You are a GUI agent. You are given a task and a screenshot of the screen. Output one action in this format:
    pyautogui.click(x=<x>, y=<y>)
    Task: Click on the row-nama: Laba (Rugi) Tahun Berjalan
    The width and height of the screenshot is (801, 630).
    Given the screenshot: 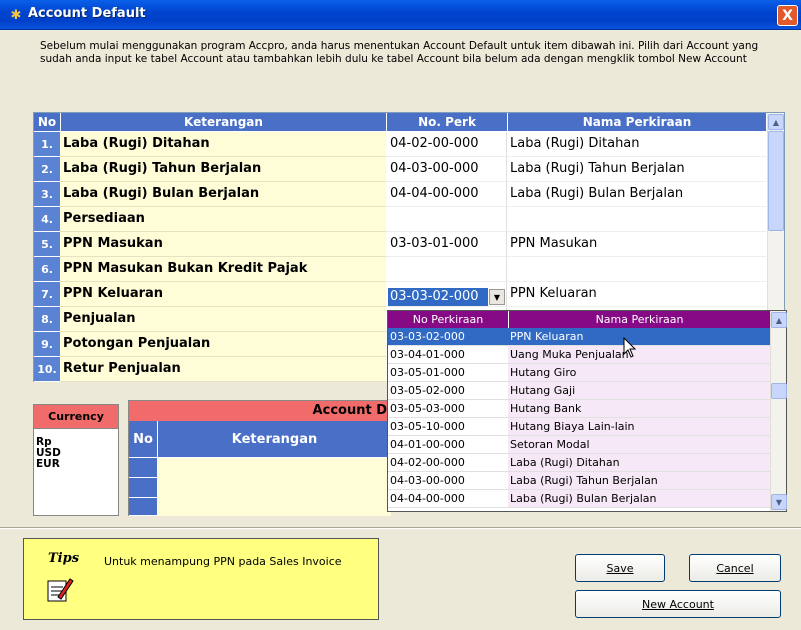 What is the action you would take?
    pyautogui.click(x=636, y=169)
    